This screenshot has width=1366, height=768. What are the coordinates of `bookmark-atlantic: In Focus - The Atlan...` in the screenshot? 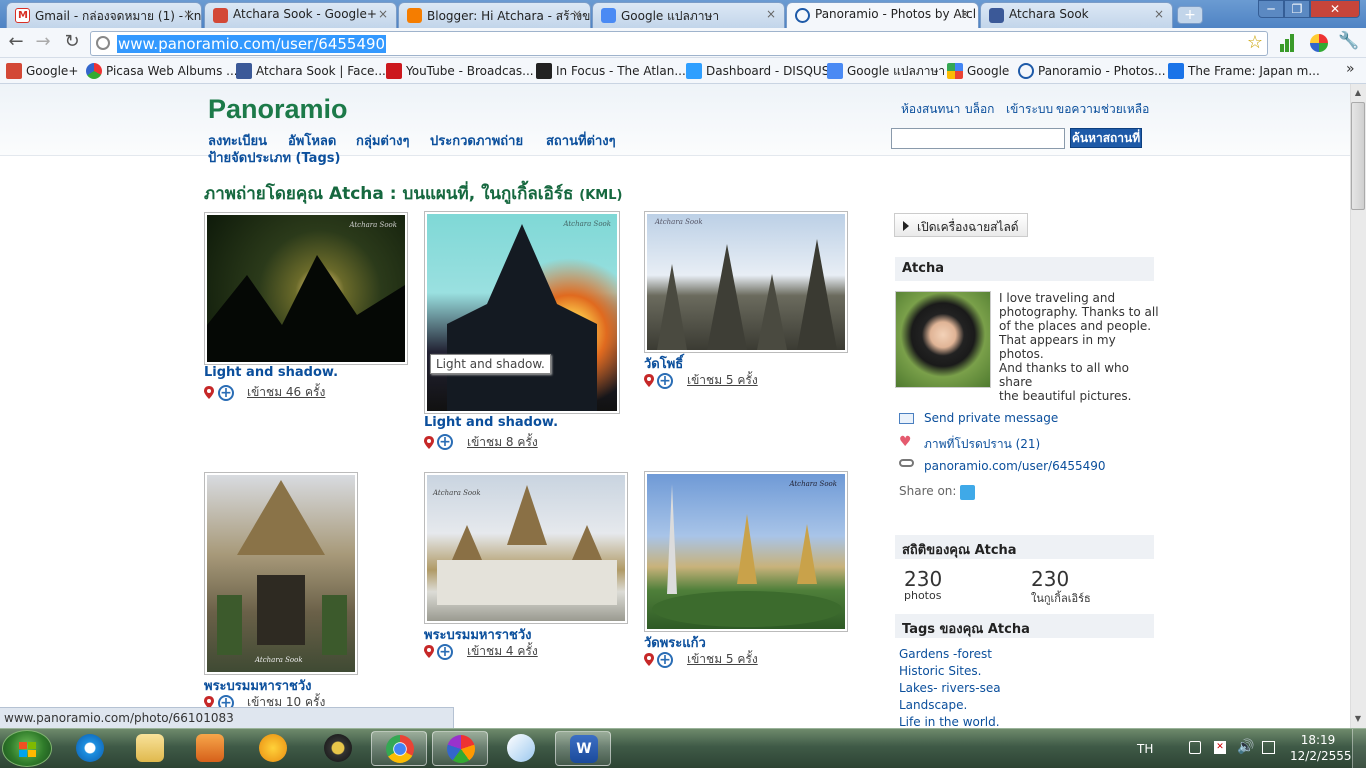 It's located at (611, 71).